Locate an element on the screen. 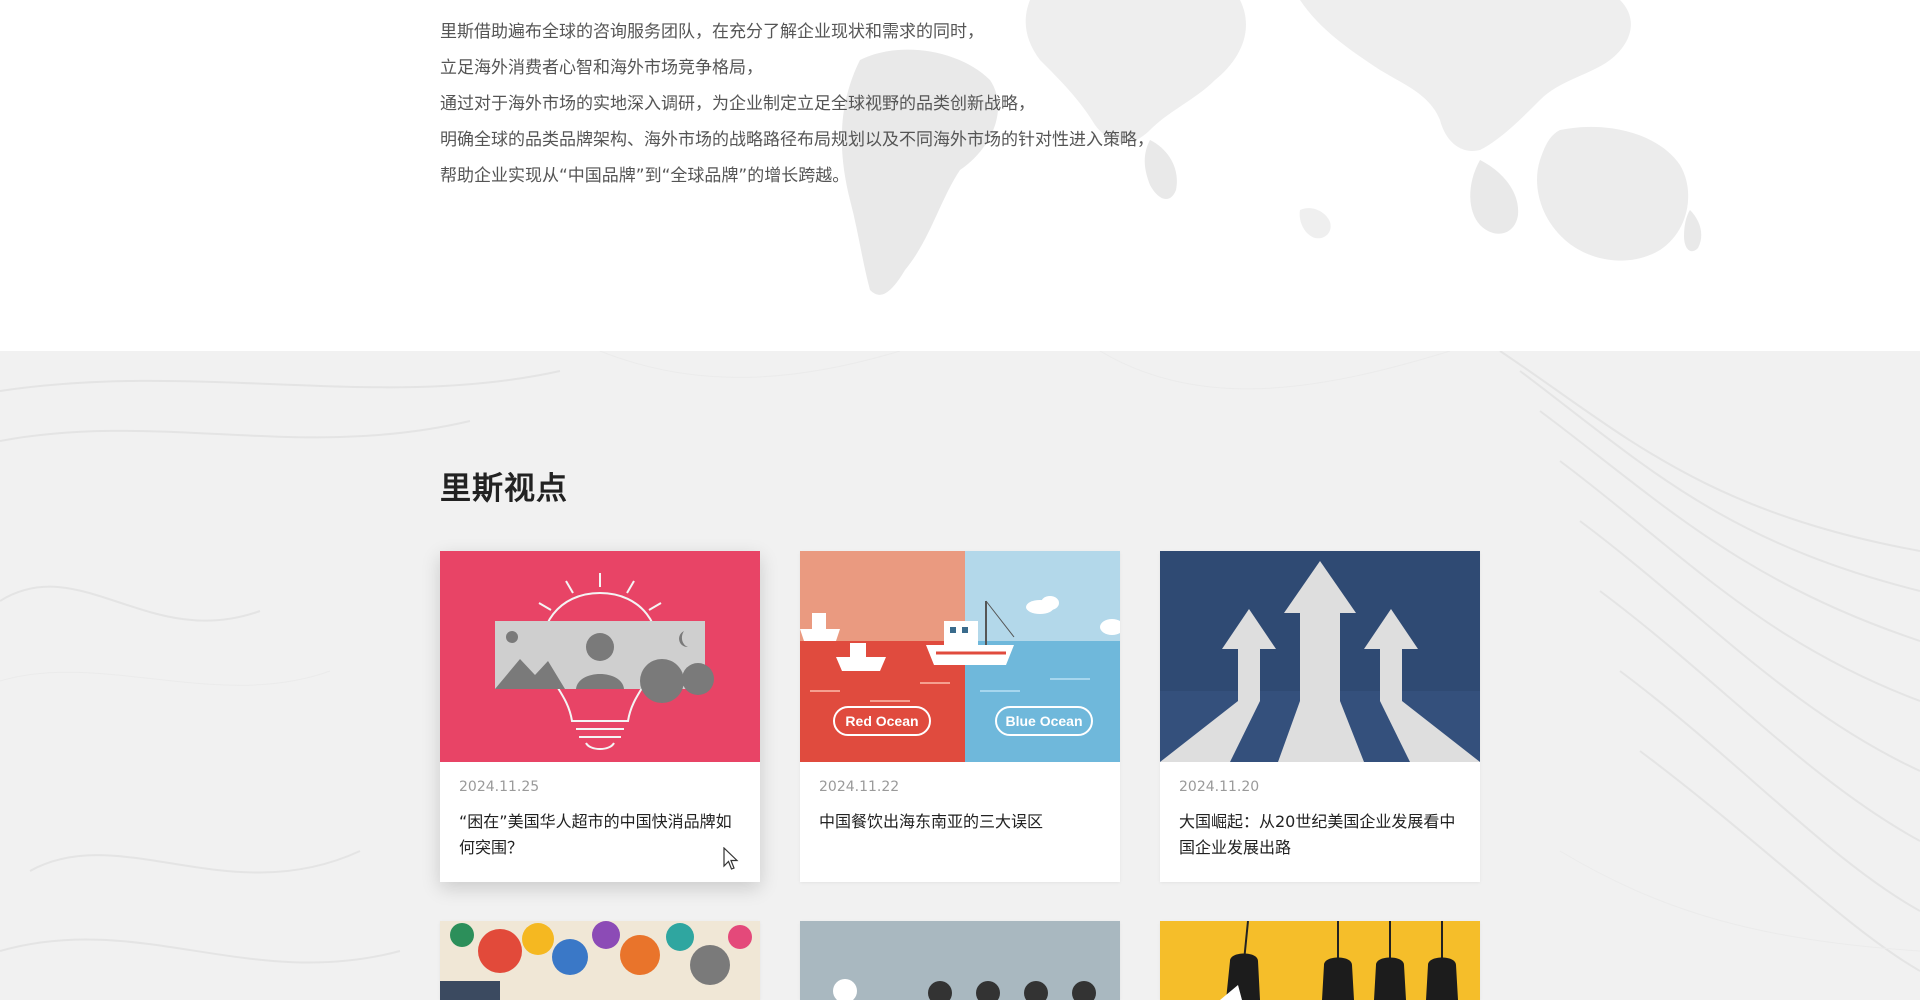  rising-arrows-illustration is located at coordinates (1320, 656).